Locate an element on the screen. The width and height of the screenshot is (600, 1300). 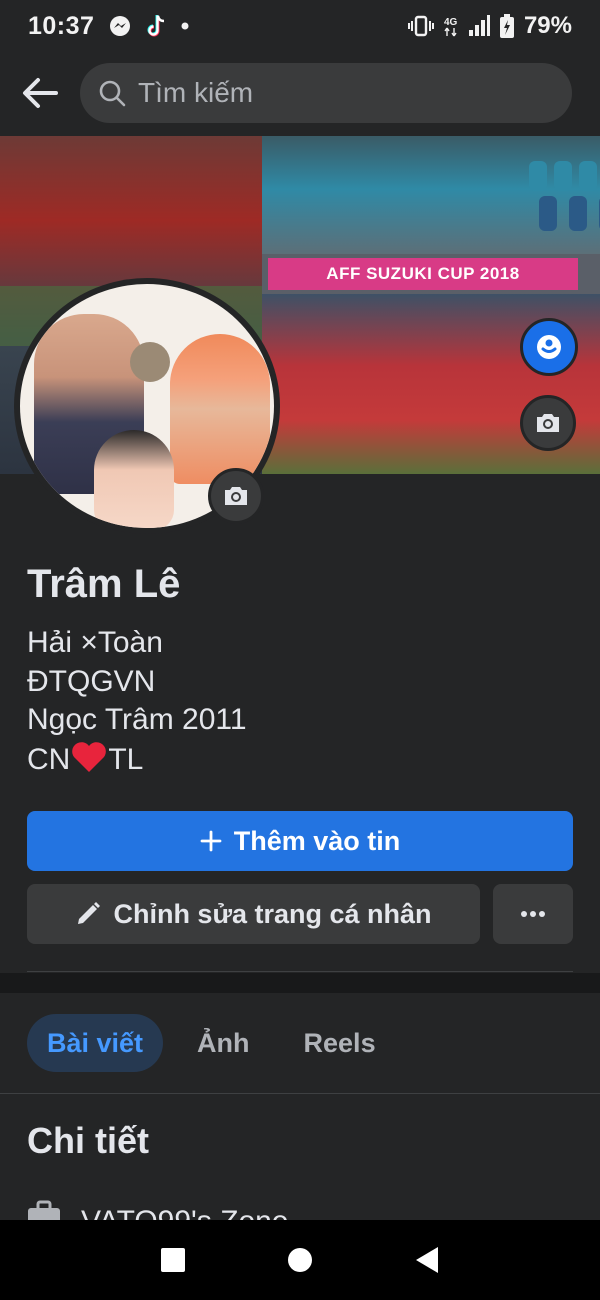
bio-line: Hải ×Toàn is located at coordinates (95, 642).